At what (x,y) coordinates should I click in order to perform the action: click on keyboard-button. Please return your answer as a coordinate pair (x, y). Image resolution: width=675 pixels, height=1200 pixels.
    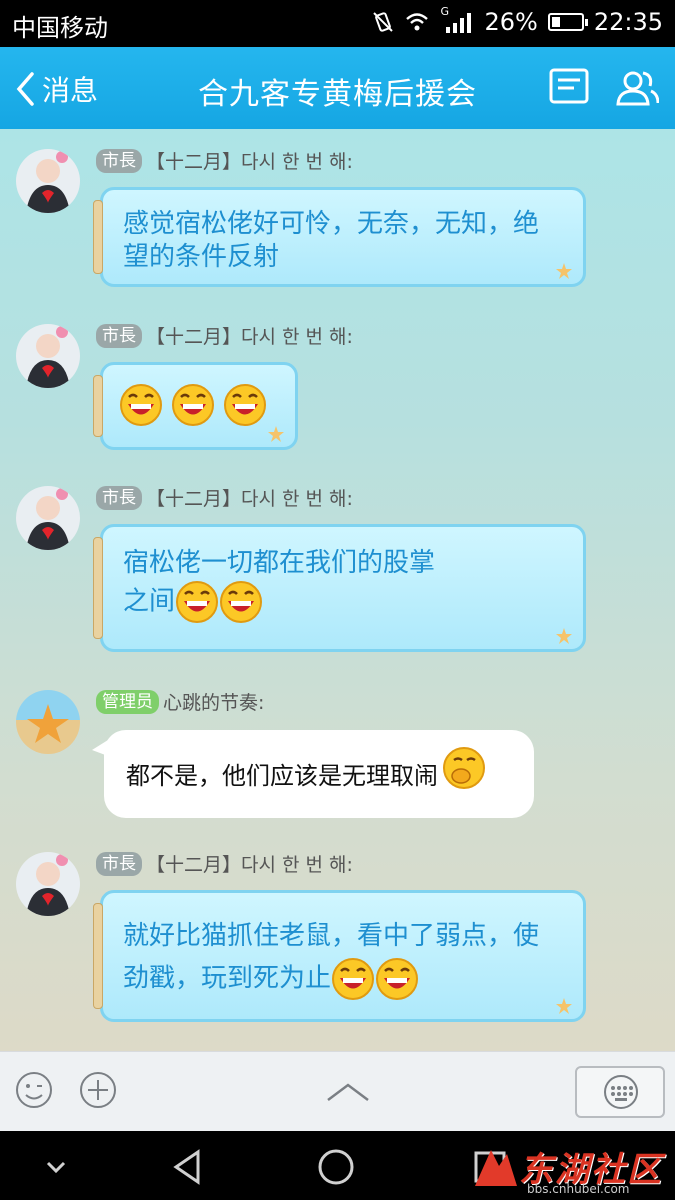
    Looking at the image, I should click on (620, 1092).